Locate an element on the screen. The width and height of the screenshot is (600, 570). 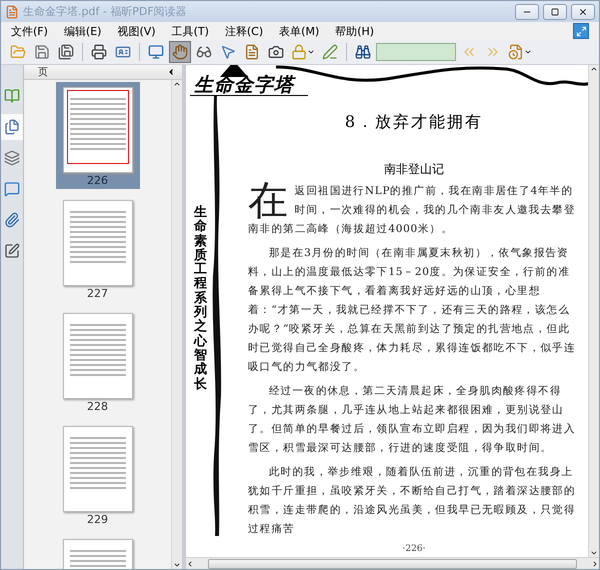
paragraph: 那是在3月份的时间（在南非属夏末秋初），依气象报告资料，山上的温度最低达零下15－20度。为保证安全，行前的准备累得上气不接下气，看着离我好远好远的山顶，心里想着：“才第一天，我就已经撑不下了，还有三天的路程，该怎么办呢？”咬紧牙关，总算在天黑前到达了预定的扎营地点，但此时已觉得自己全身酸疼，体力耗尽，累得连饭都吃不下，似乎连吸口气的力气都没了。 is located at coordinates (412, 310).